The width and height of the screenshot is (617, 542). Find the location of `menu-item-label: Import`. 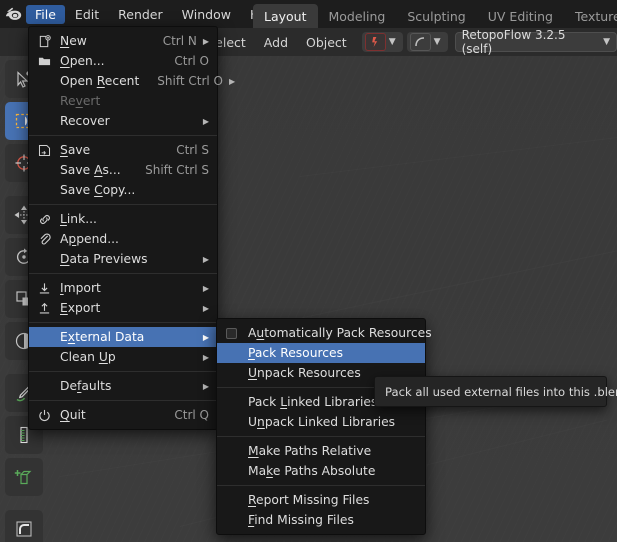

menu-item-label: Import is located at coordinates (80, 288).